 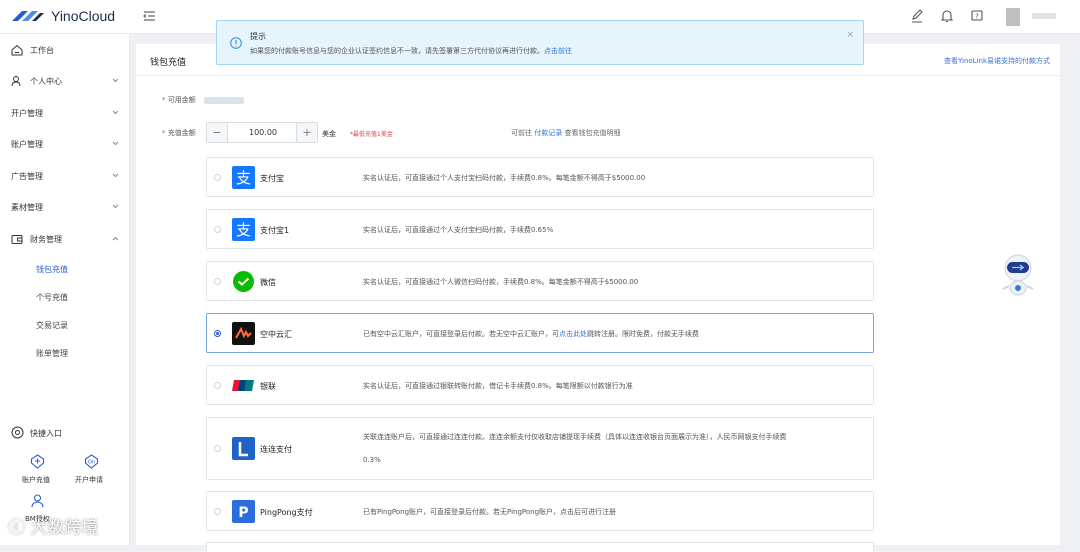 What do you see at coordinates (64, 528) in the screenshot?
I see `watermark-text: 大数跨境` at bounding box center [64, 528].